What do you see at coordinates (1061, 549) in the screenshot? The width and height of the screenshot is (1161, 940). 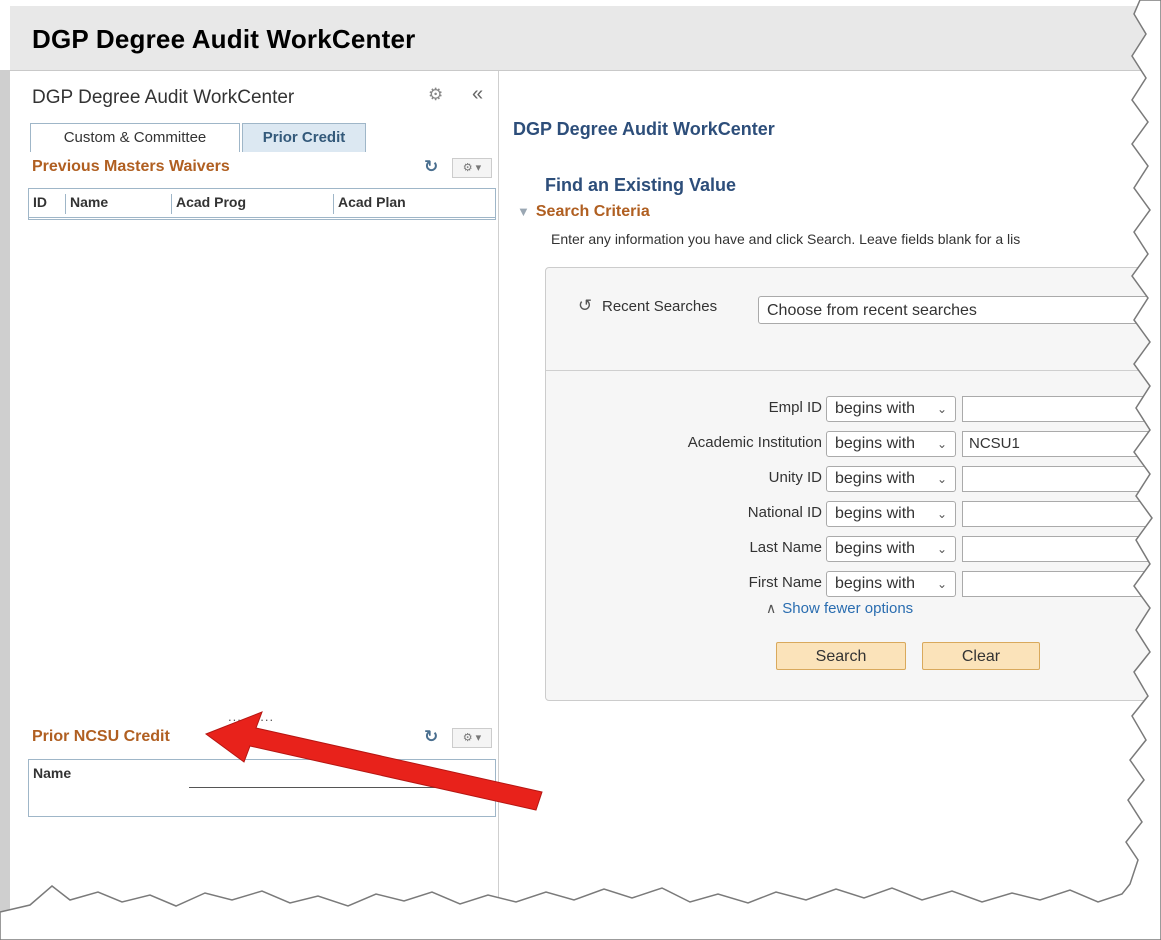 I see `last-name-input` at bounding box center [1061, 549].